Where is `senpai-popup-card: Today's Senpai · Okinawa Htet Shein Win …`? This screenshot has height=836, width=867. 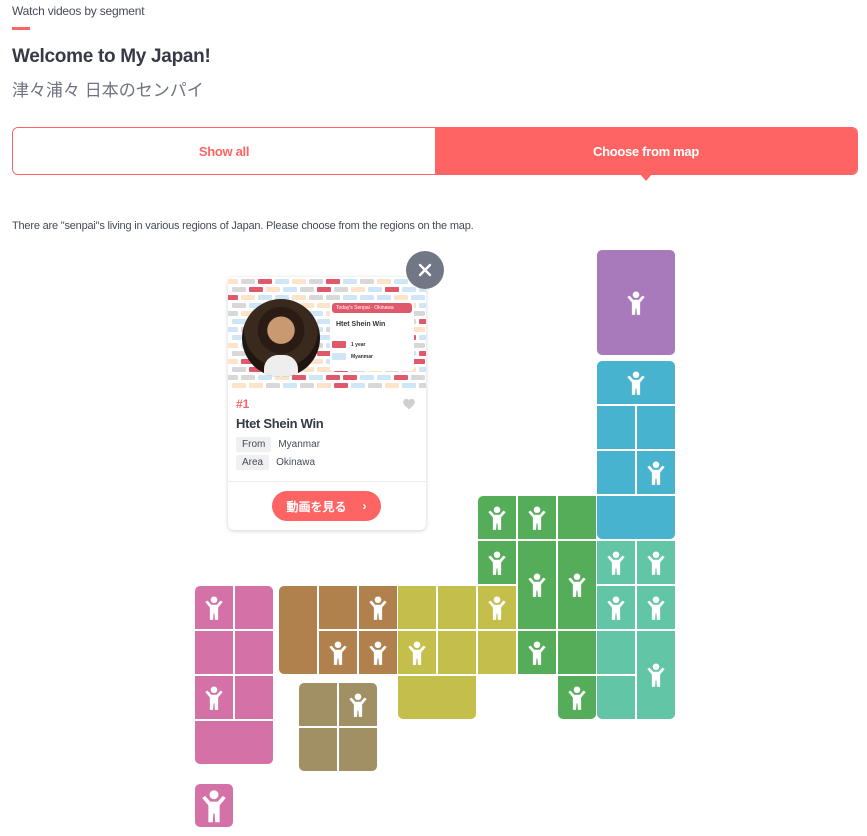 senpai-popup-card: Today's Senpai · Okinawa Htet Shein Win … is located at coordinates (327, 403).